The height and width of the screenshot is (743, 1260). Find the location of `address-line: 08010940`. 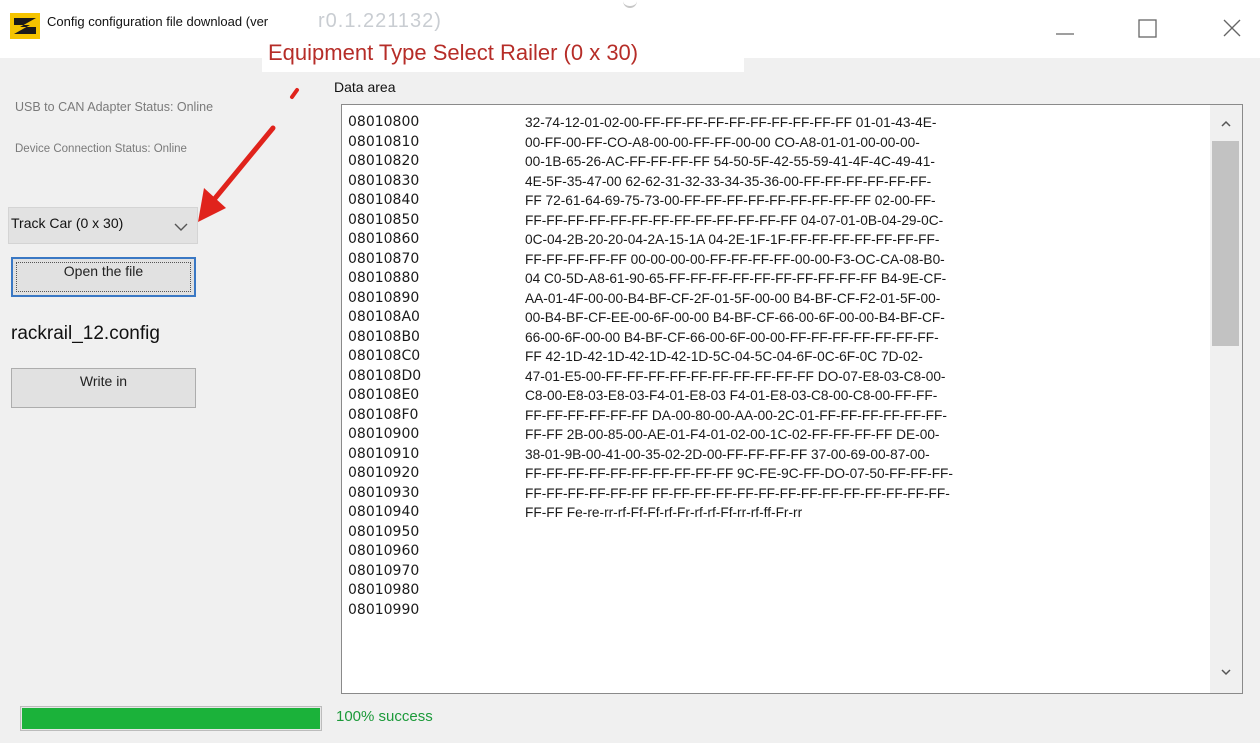

address-line: 08010940 is located at coordinates (384, 512).